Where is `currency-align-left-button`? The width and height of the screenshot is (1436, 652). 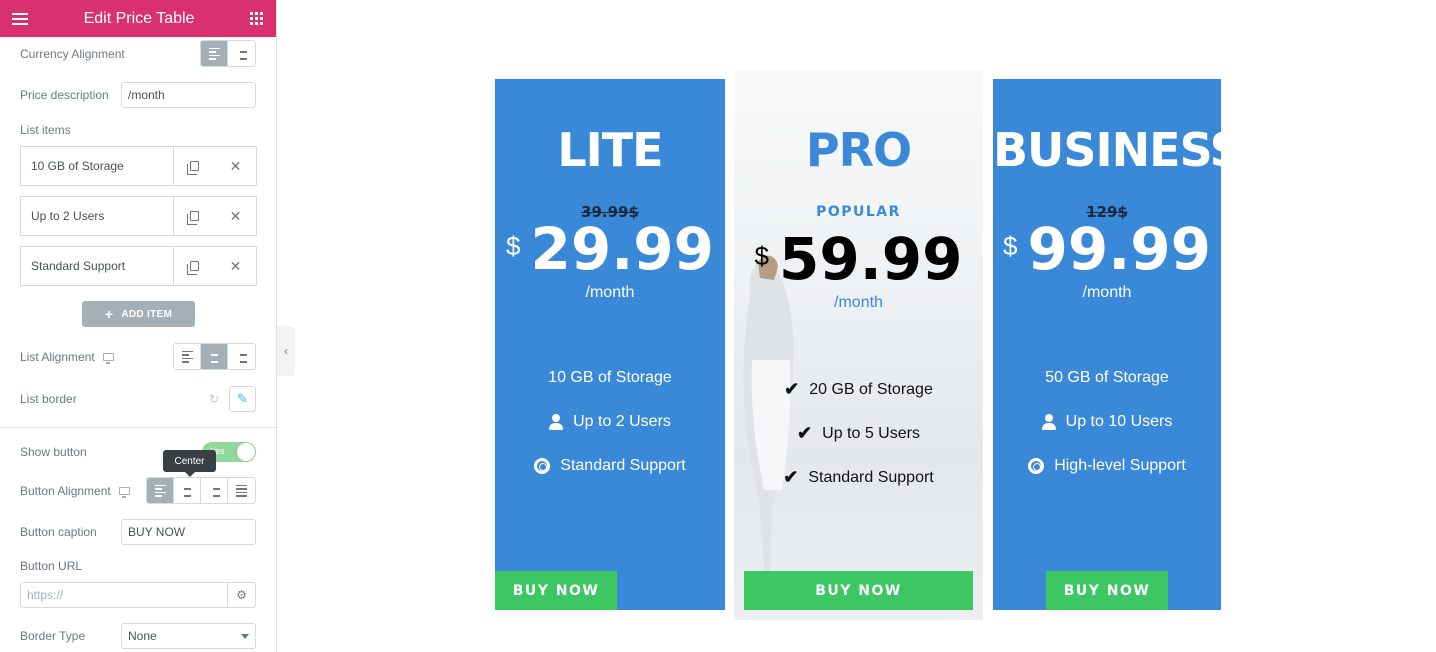 currency-align-left-button is located at coordinates (214, 53).